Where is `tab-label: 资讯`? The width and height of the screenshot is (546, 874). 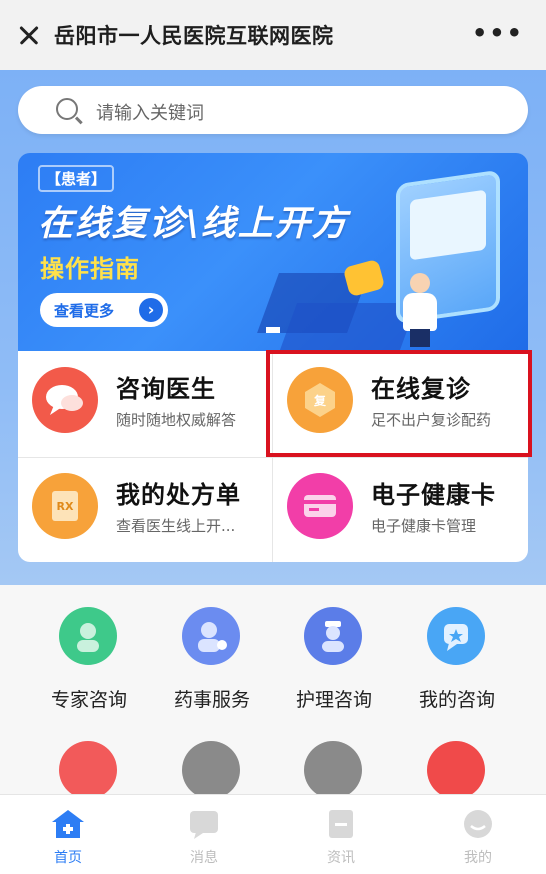
tab-label: 资讯 is located at coordinates (341, 858).